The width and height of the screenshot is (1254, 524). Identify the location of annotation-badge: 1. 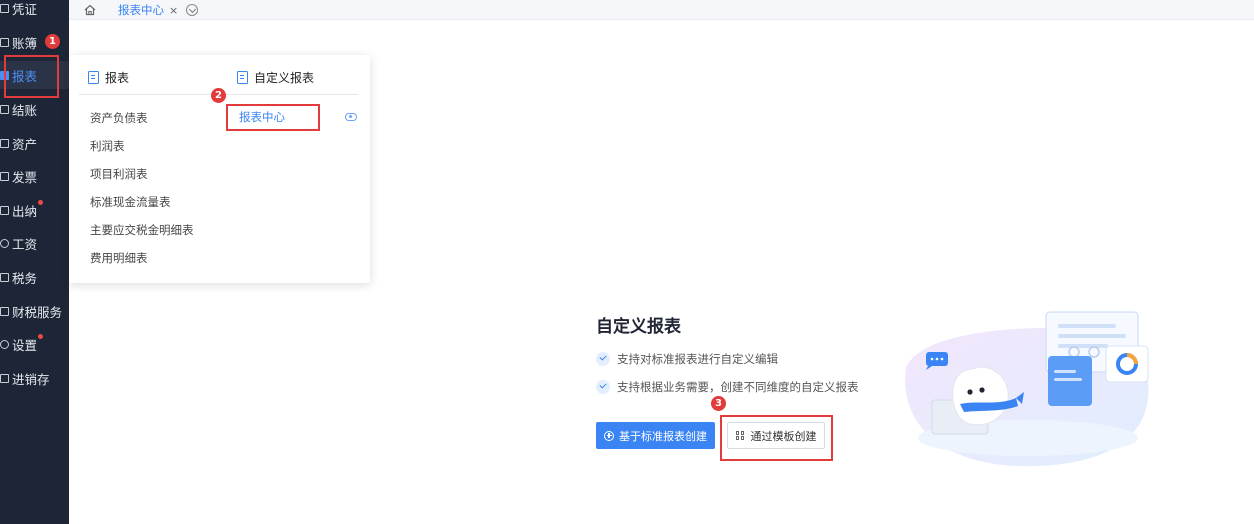
(52, 41).